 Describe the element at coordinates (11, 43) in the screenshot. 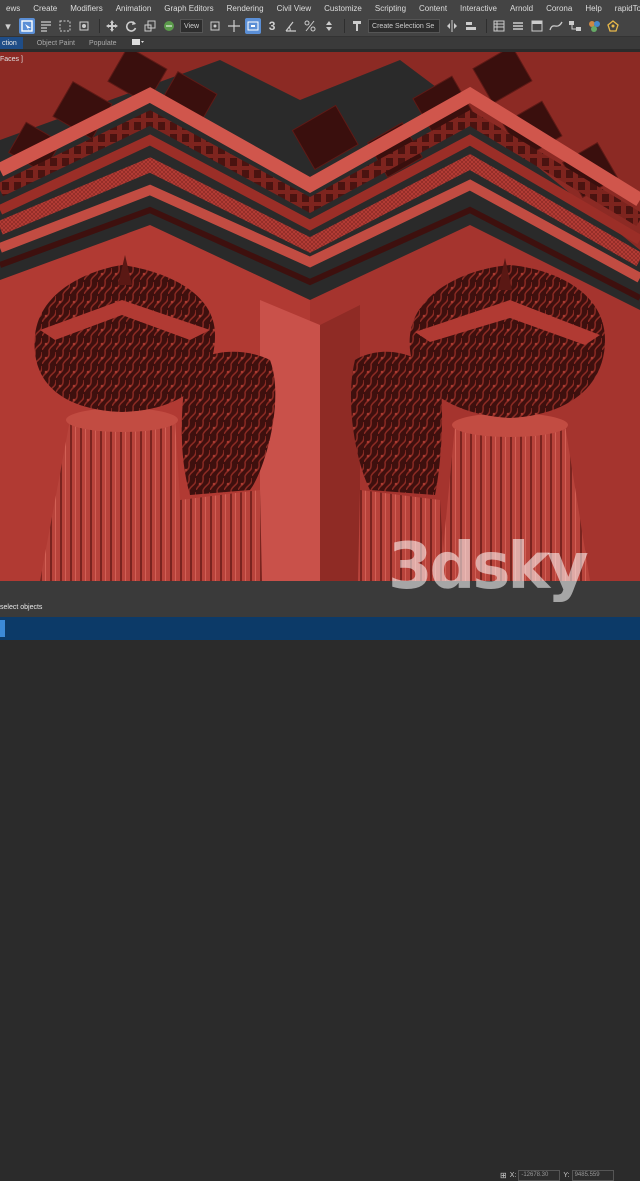

I see `tab-selection: ction` at that location.